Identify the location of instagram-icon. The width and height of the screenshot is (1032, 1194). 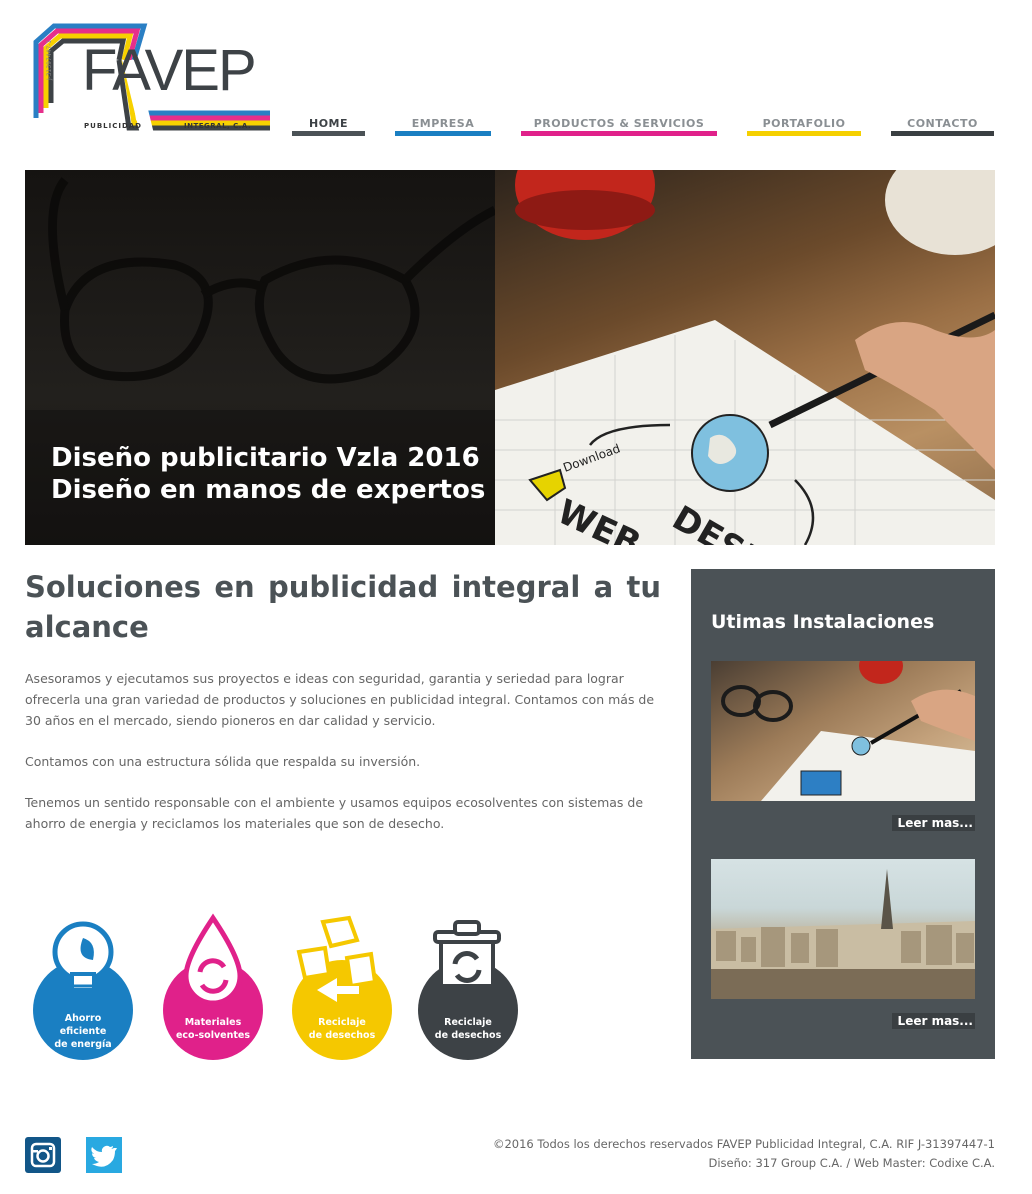
(43, 1155).